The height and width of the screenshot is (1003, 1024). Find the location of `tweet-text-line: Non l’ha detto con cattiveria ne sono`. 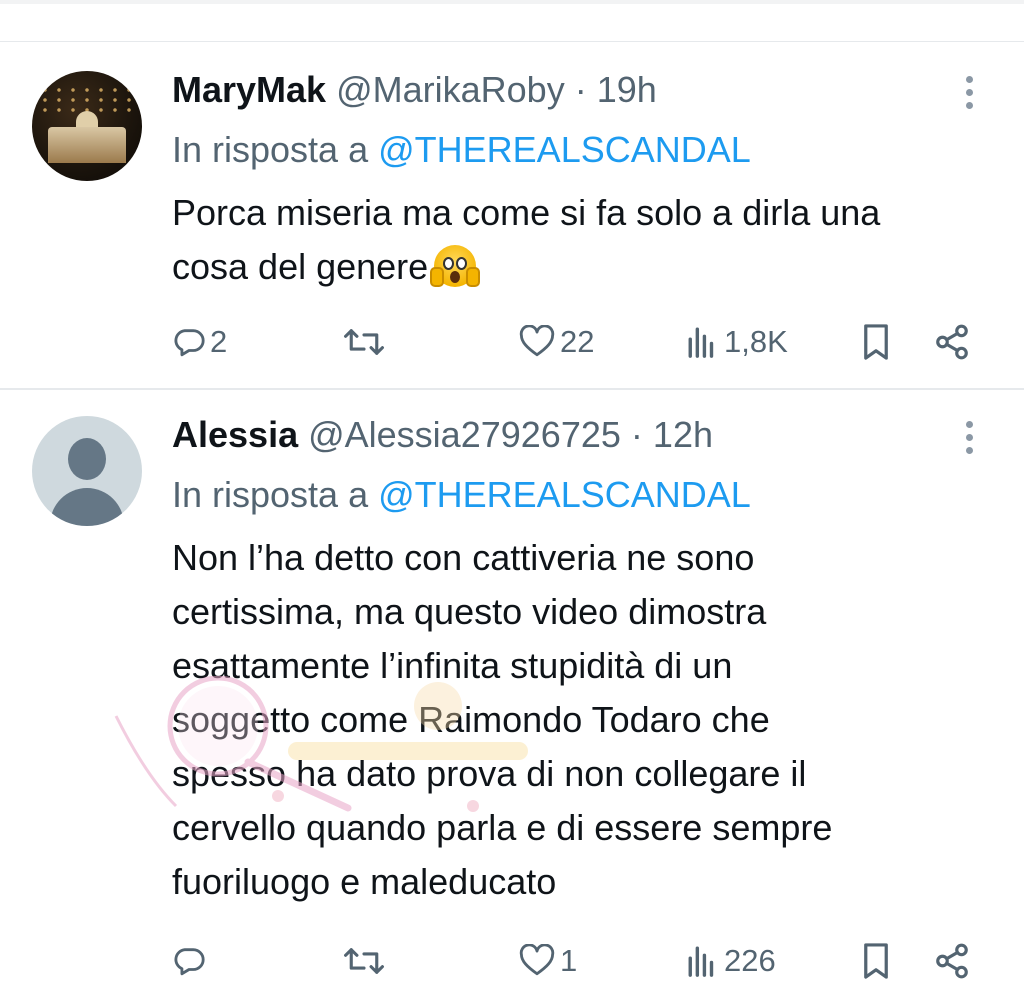

tweet-text-line: Non l’ha detto con cattiveria ne sono is located at coordinates (463, 557).